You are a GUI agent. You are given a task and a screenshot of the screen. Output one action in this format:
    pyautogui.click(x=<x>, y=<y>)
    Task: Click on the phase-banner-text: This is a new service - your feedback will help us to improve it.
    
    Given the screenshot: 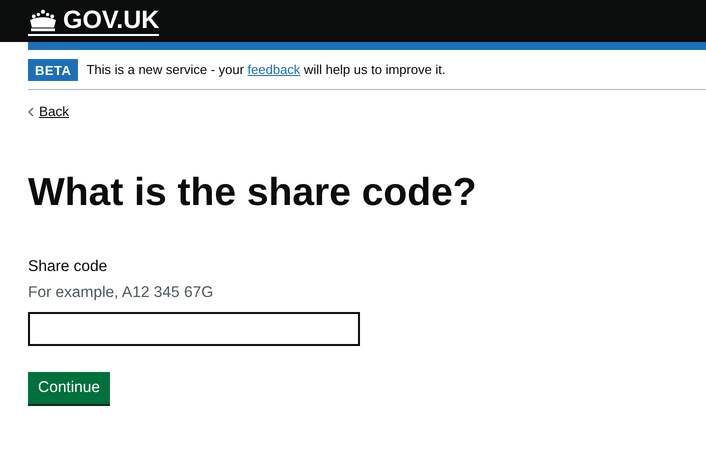 What is the action you would take?
    pyautogui.click(x=266, y=69)
    